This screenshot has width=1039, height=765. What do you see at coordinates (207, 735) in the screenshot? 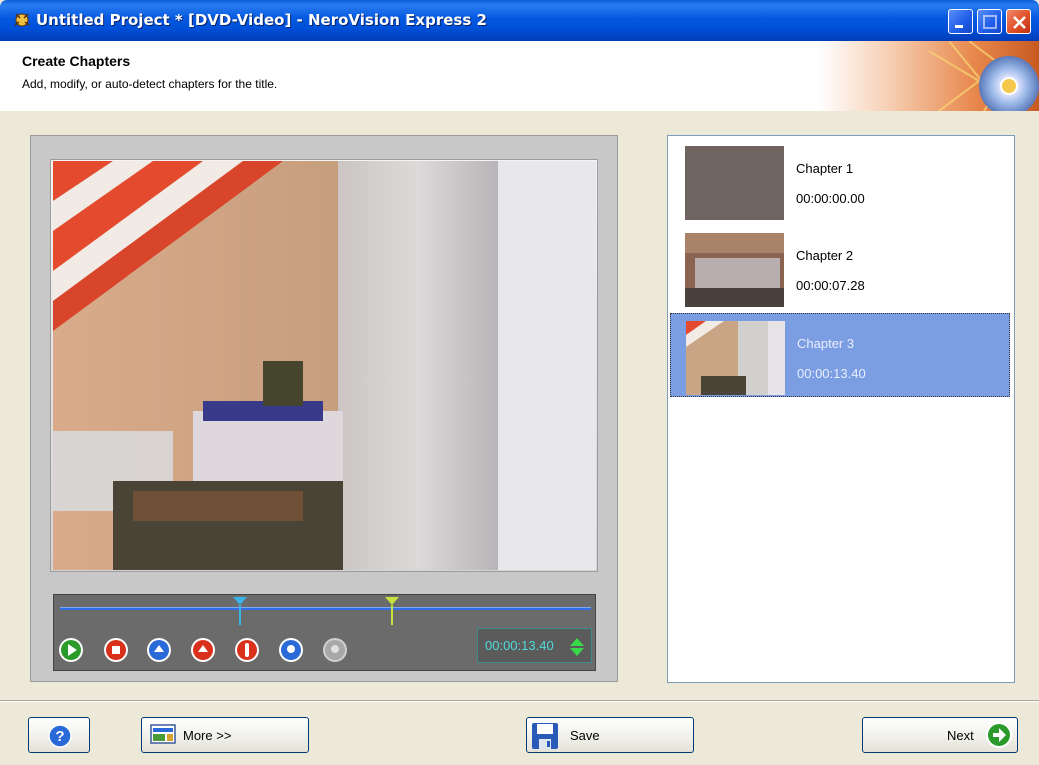
I see `more-button-label: More >>` at bounding box center [207, 735].